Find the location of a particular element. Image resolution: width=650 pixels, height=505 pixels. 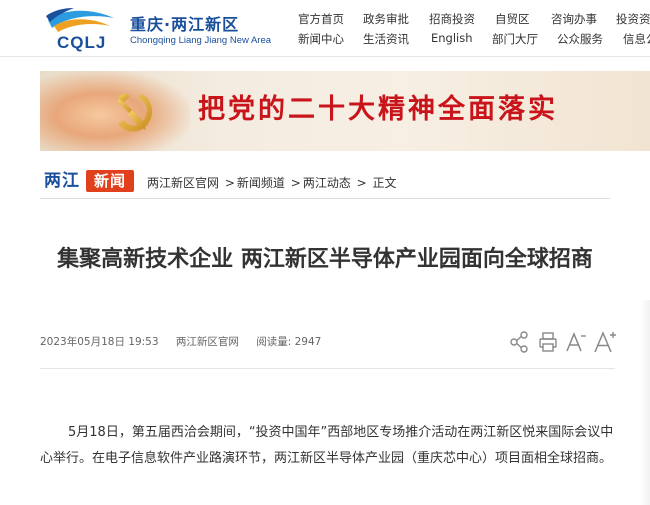

breadcrumb-item-news-channel: 新闻频道 is located at coordinates (261, 183).